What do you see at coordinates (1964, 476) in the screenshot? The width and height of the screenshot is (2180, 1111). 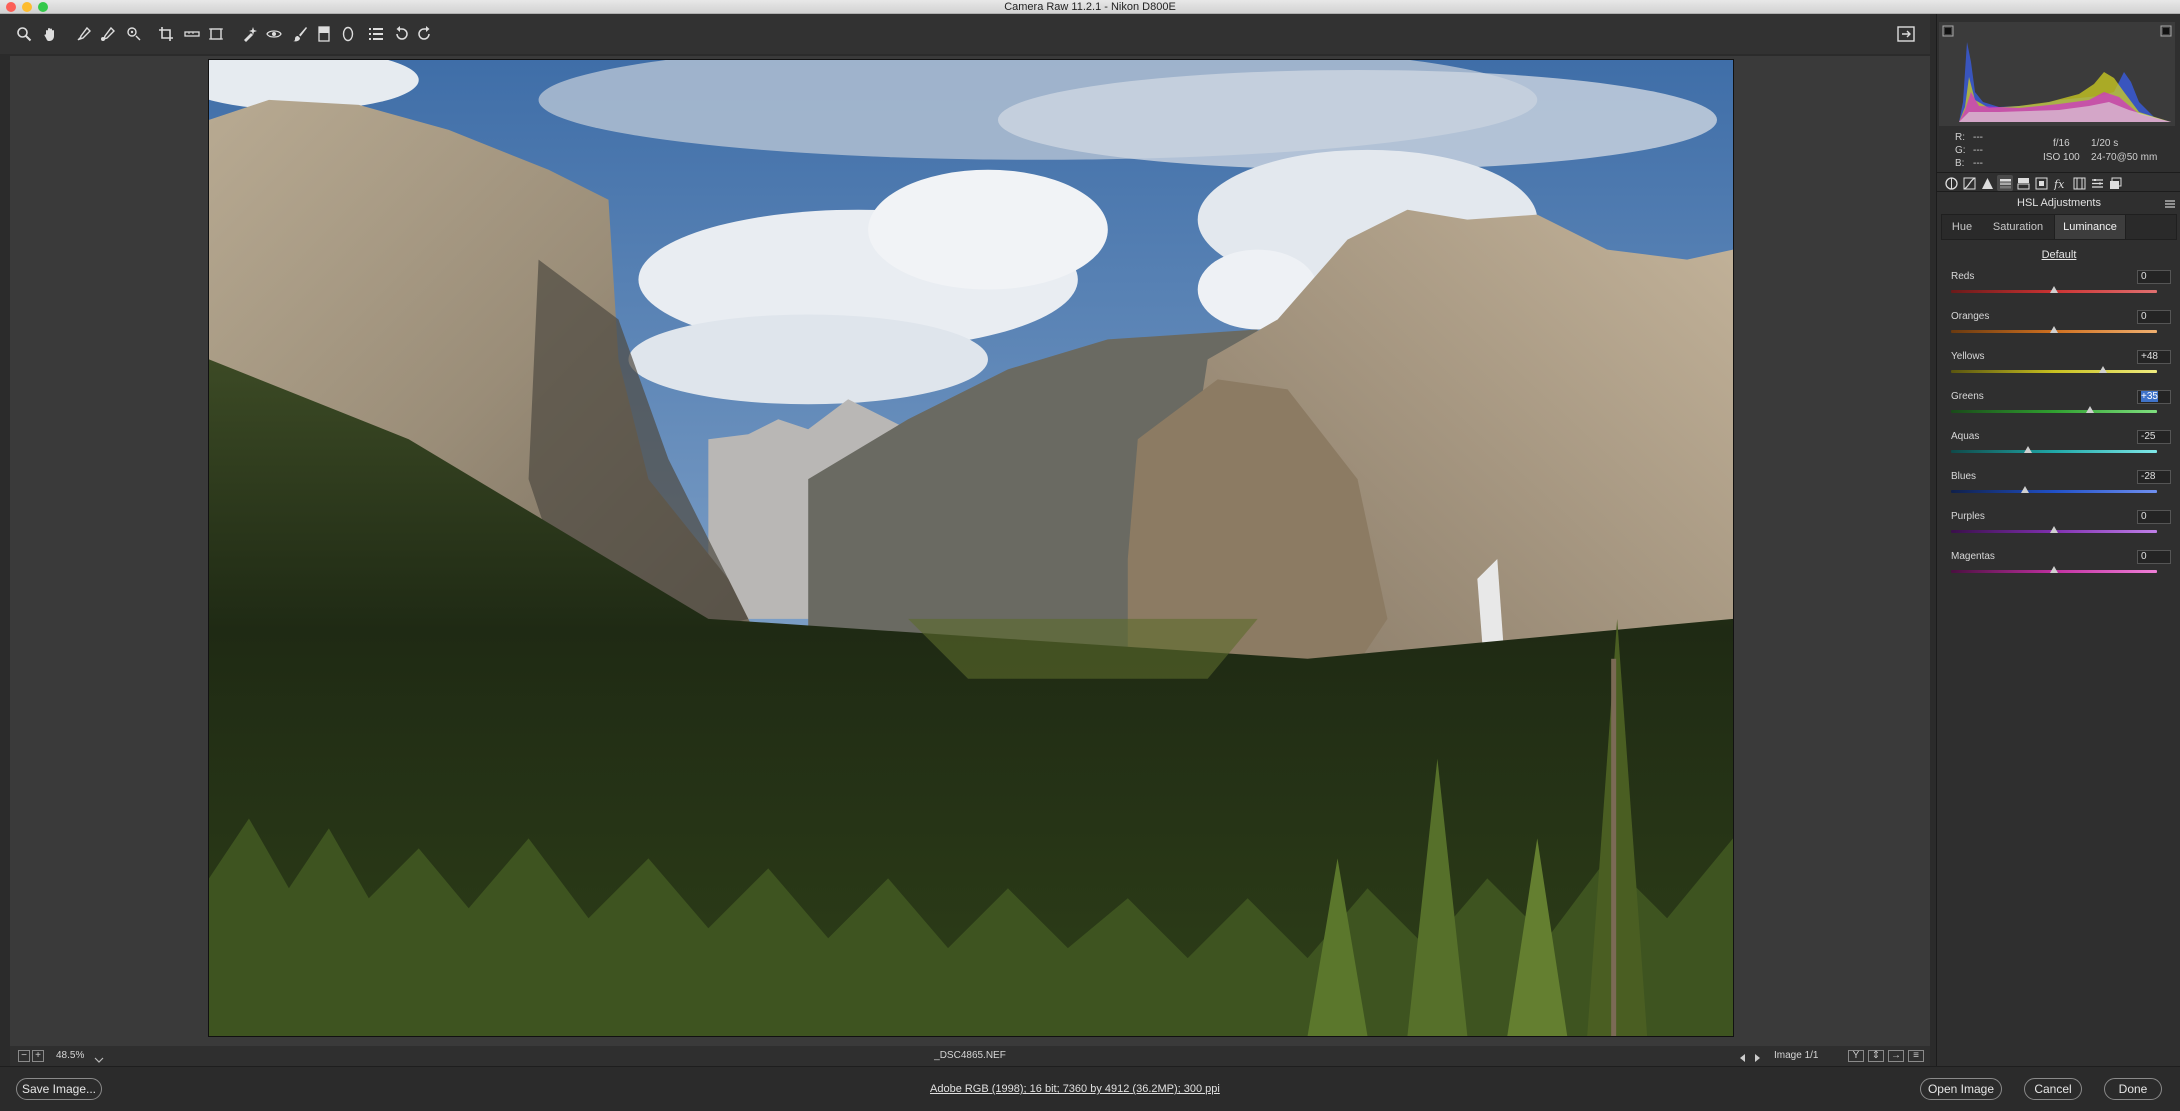 I see `slider-label: Blues` at bounding box center [1964, 476].